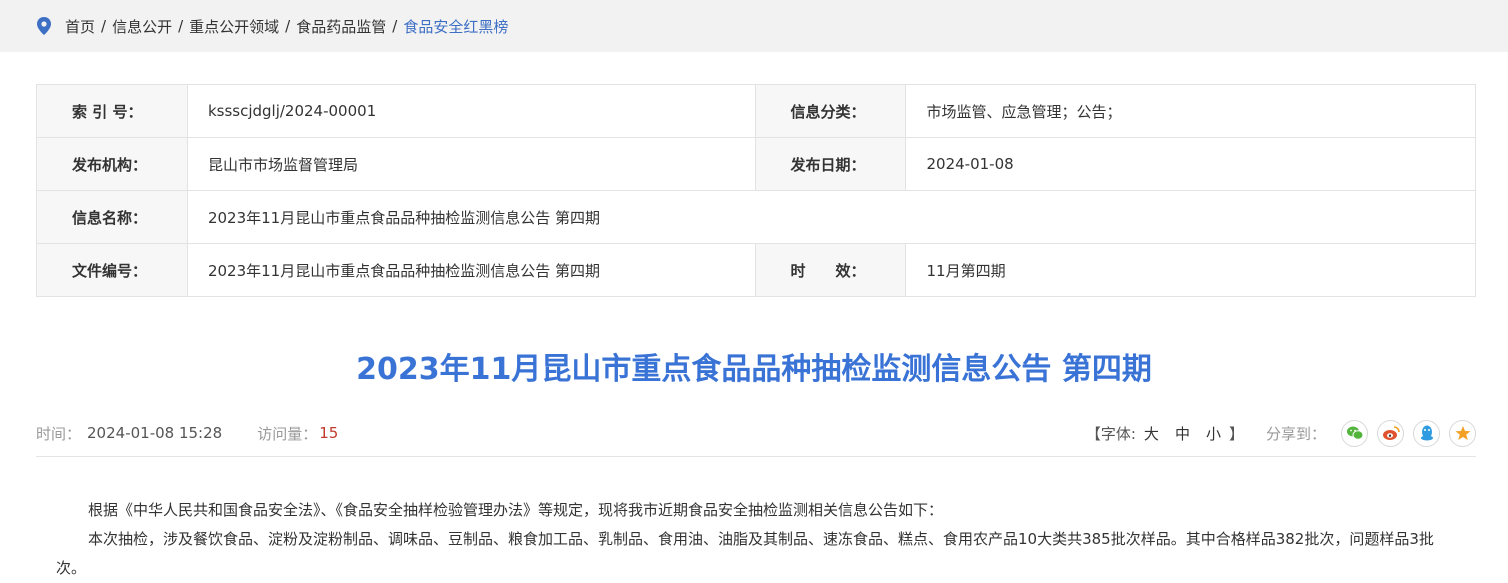  I want to click on wechat-icon, so click(1354, 433).